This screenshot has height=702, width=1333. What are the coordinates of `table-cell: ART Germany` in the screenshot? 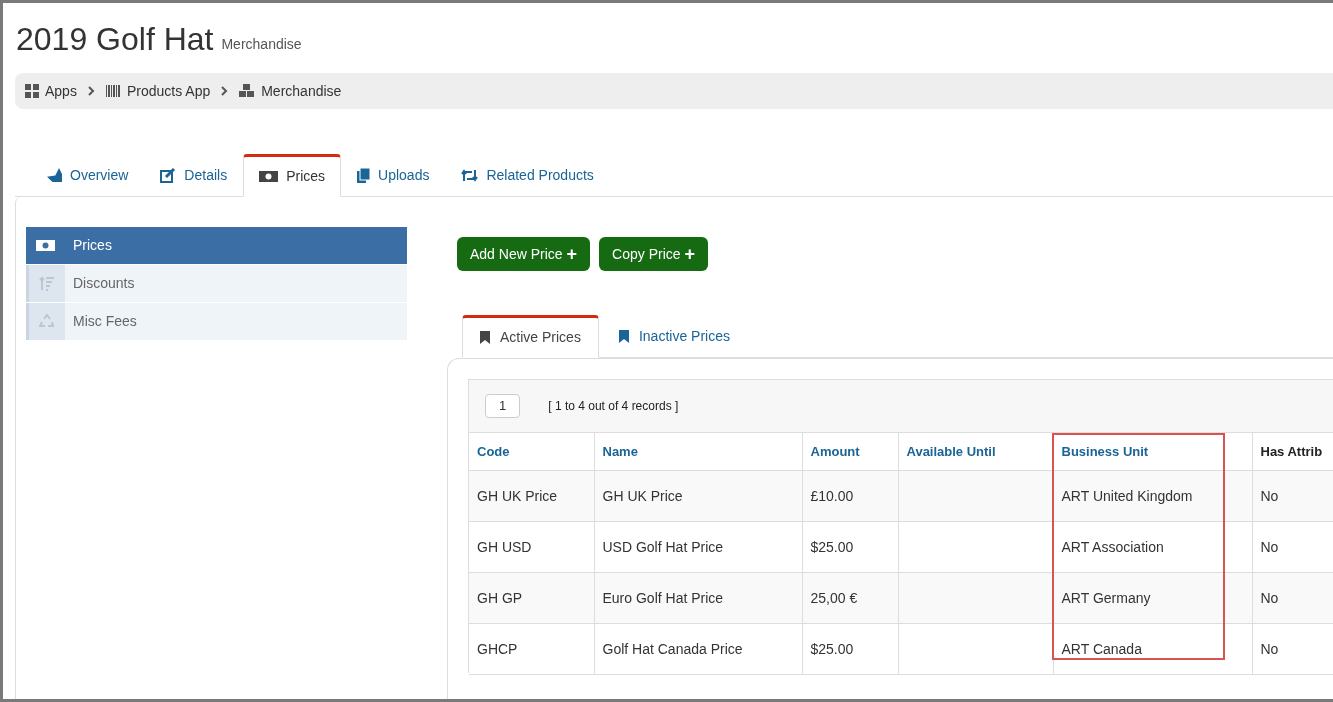 It's located at (1106, 597).